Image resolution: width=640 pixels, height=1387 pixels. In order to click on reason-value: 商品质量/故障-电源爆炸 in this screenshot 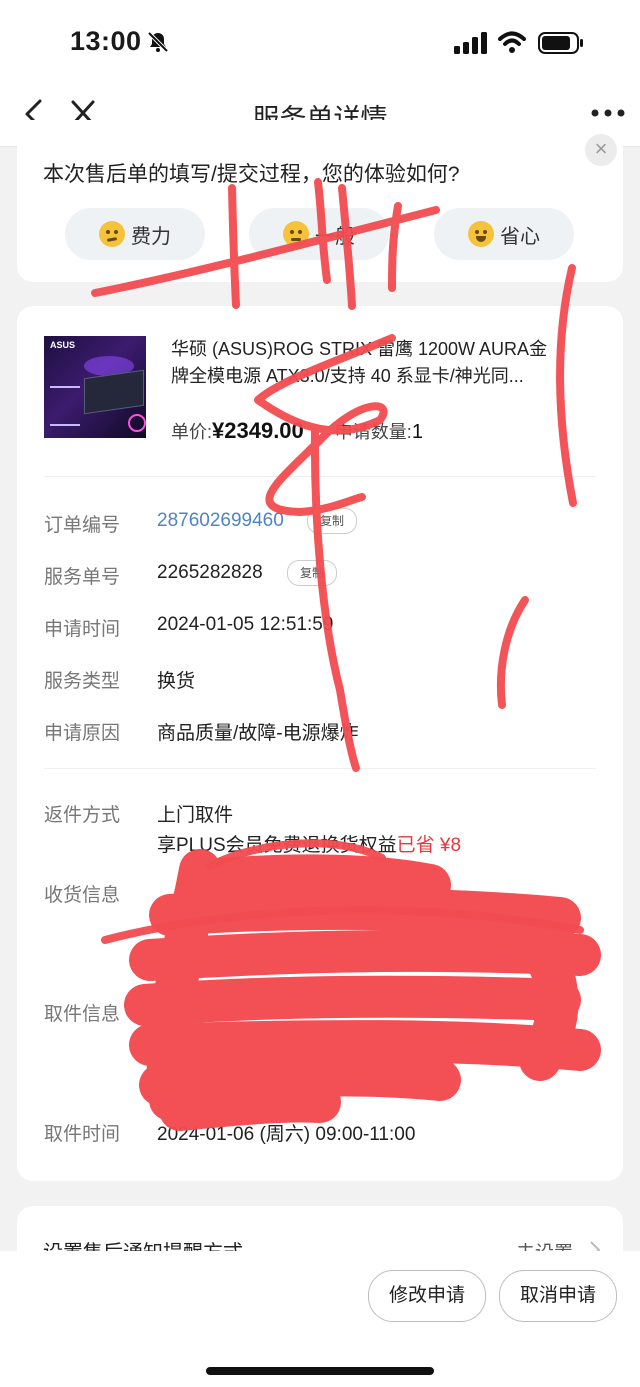, I will do `click(258, 733)`.